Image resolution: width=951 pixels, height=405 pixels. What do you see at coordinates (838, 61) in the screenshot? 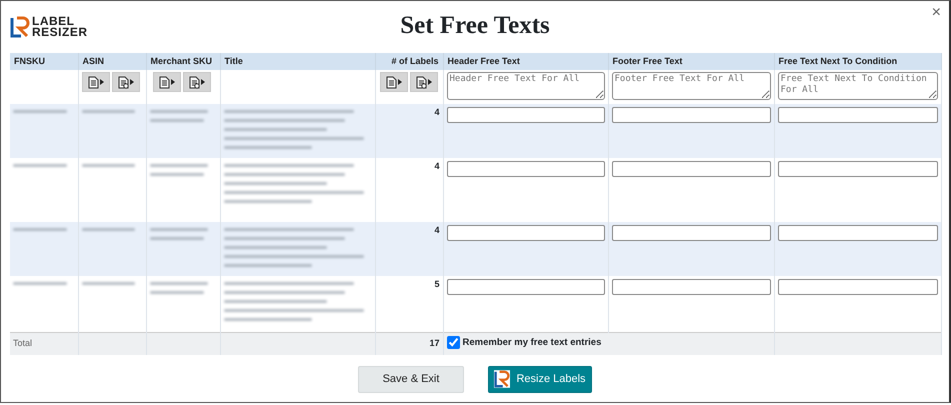
I see `column-header: Free Text Next To Condition` at bounding box center [838, 61].